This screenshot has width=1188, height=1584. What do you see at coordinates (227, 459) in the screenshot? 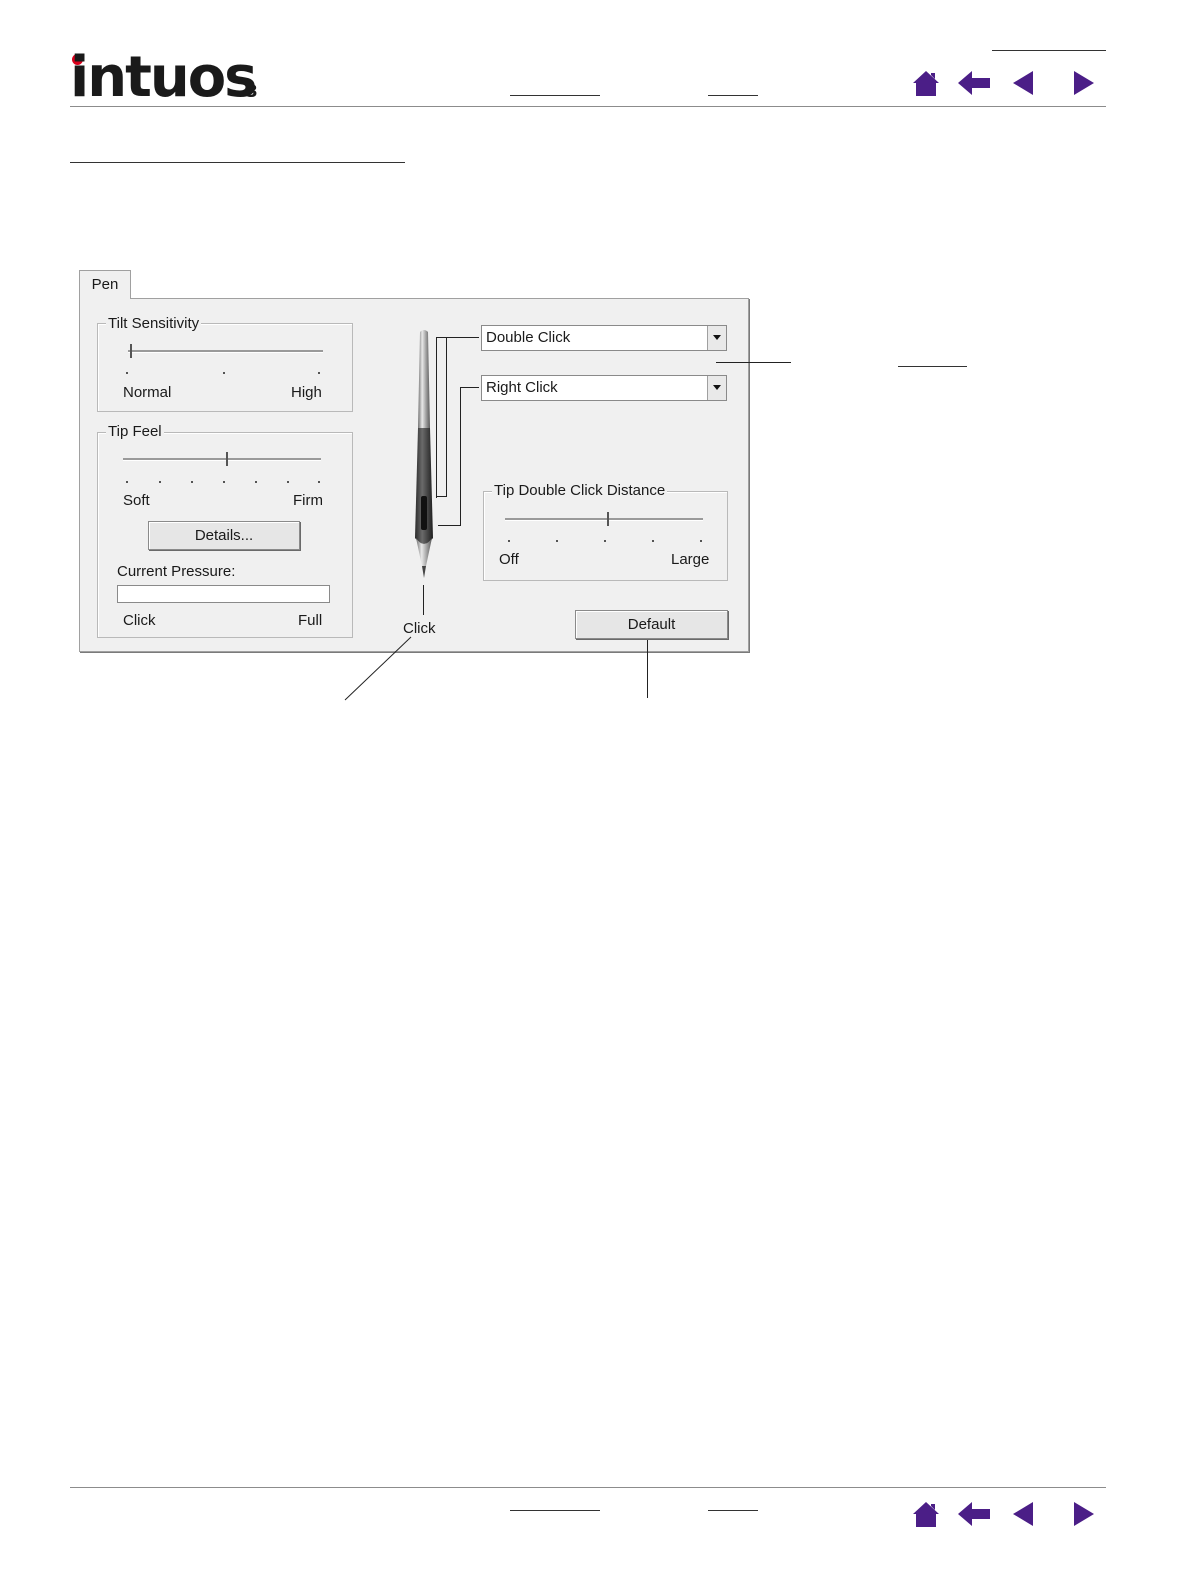
I see `tip-feel-slider` at bounding box center [227, 459].